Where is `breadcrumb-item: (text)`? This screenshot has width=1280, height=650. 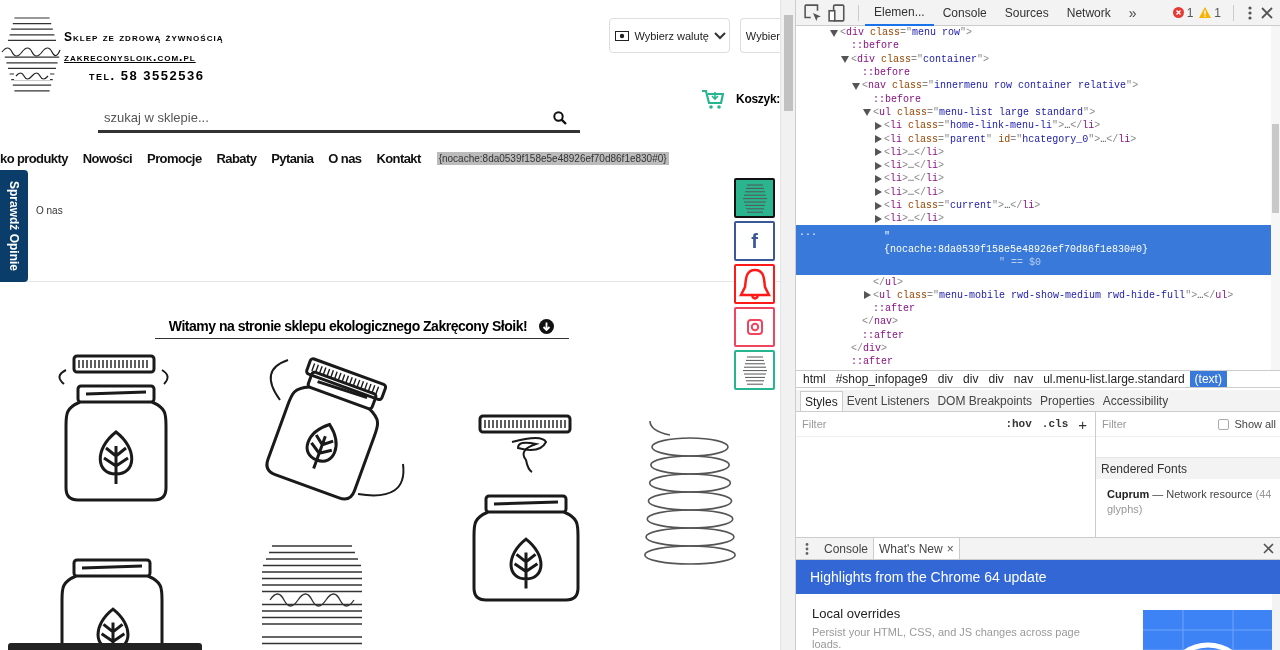 breadcrumb-item: (text) is located at coordinates (1208, 379).